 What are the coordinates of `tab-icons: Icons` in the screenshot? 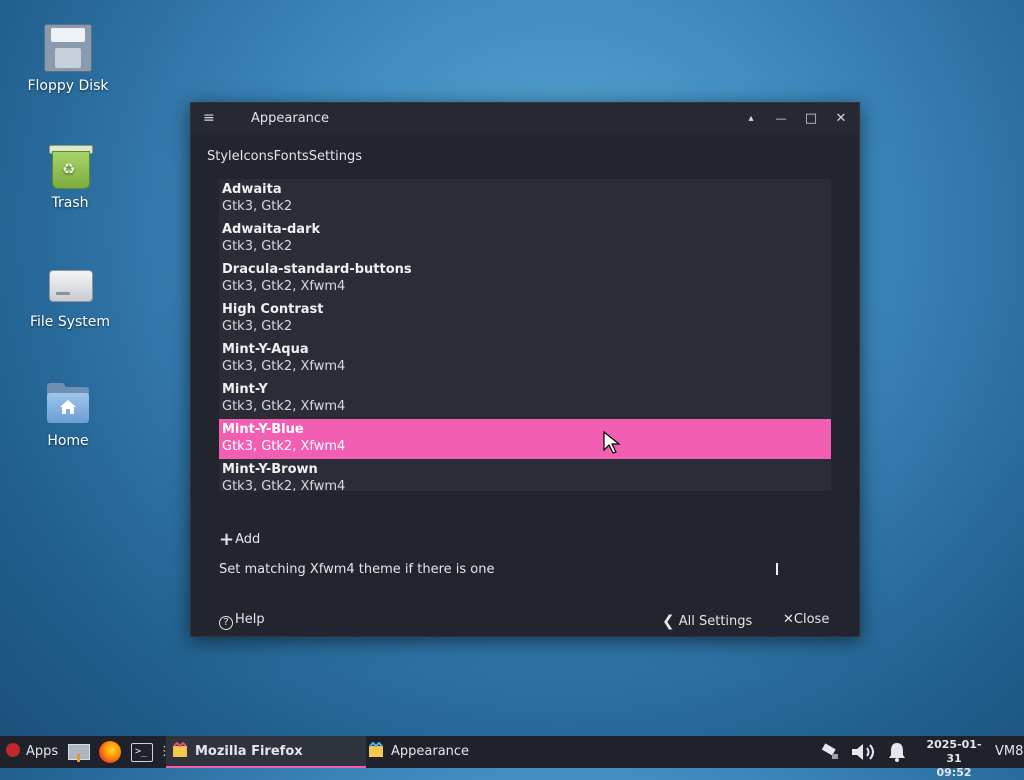 It's located at (257, 156).